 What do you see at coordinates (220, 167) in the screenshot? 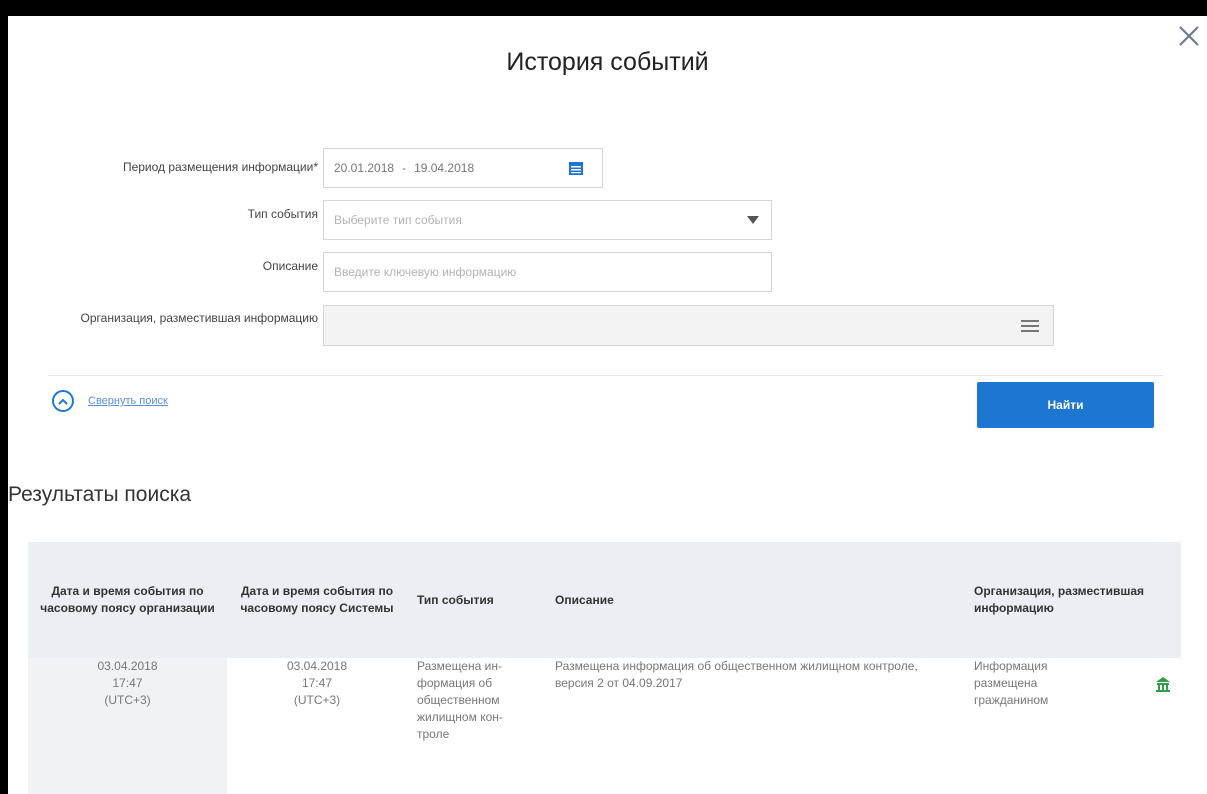
I see `period-label: Период размещения информации*` at bounding box center [220, 167].